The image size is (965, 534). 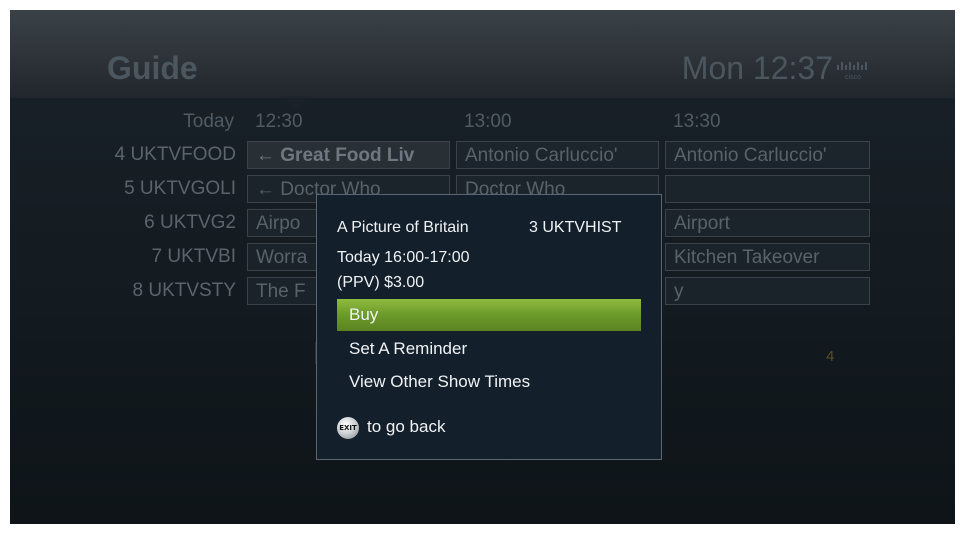 I want to click on channel-label: 5 UKTVGOLI, so click(x=166, y=189).